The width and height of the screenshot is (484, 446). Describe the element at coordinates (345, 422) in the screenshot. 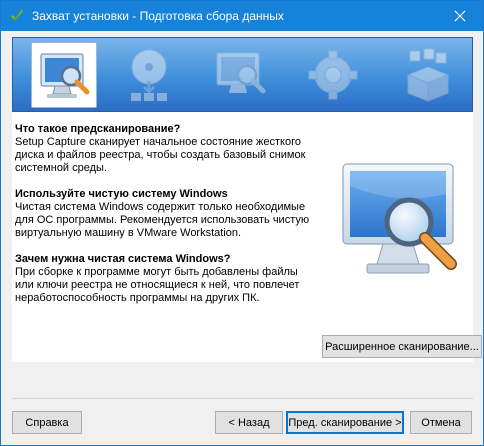

I see `prescan-button: Пред. сканирование >` at that location.